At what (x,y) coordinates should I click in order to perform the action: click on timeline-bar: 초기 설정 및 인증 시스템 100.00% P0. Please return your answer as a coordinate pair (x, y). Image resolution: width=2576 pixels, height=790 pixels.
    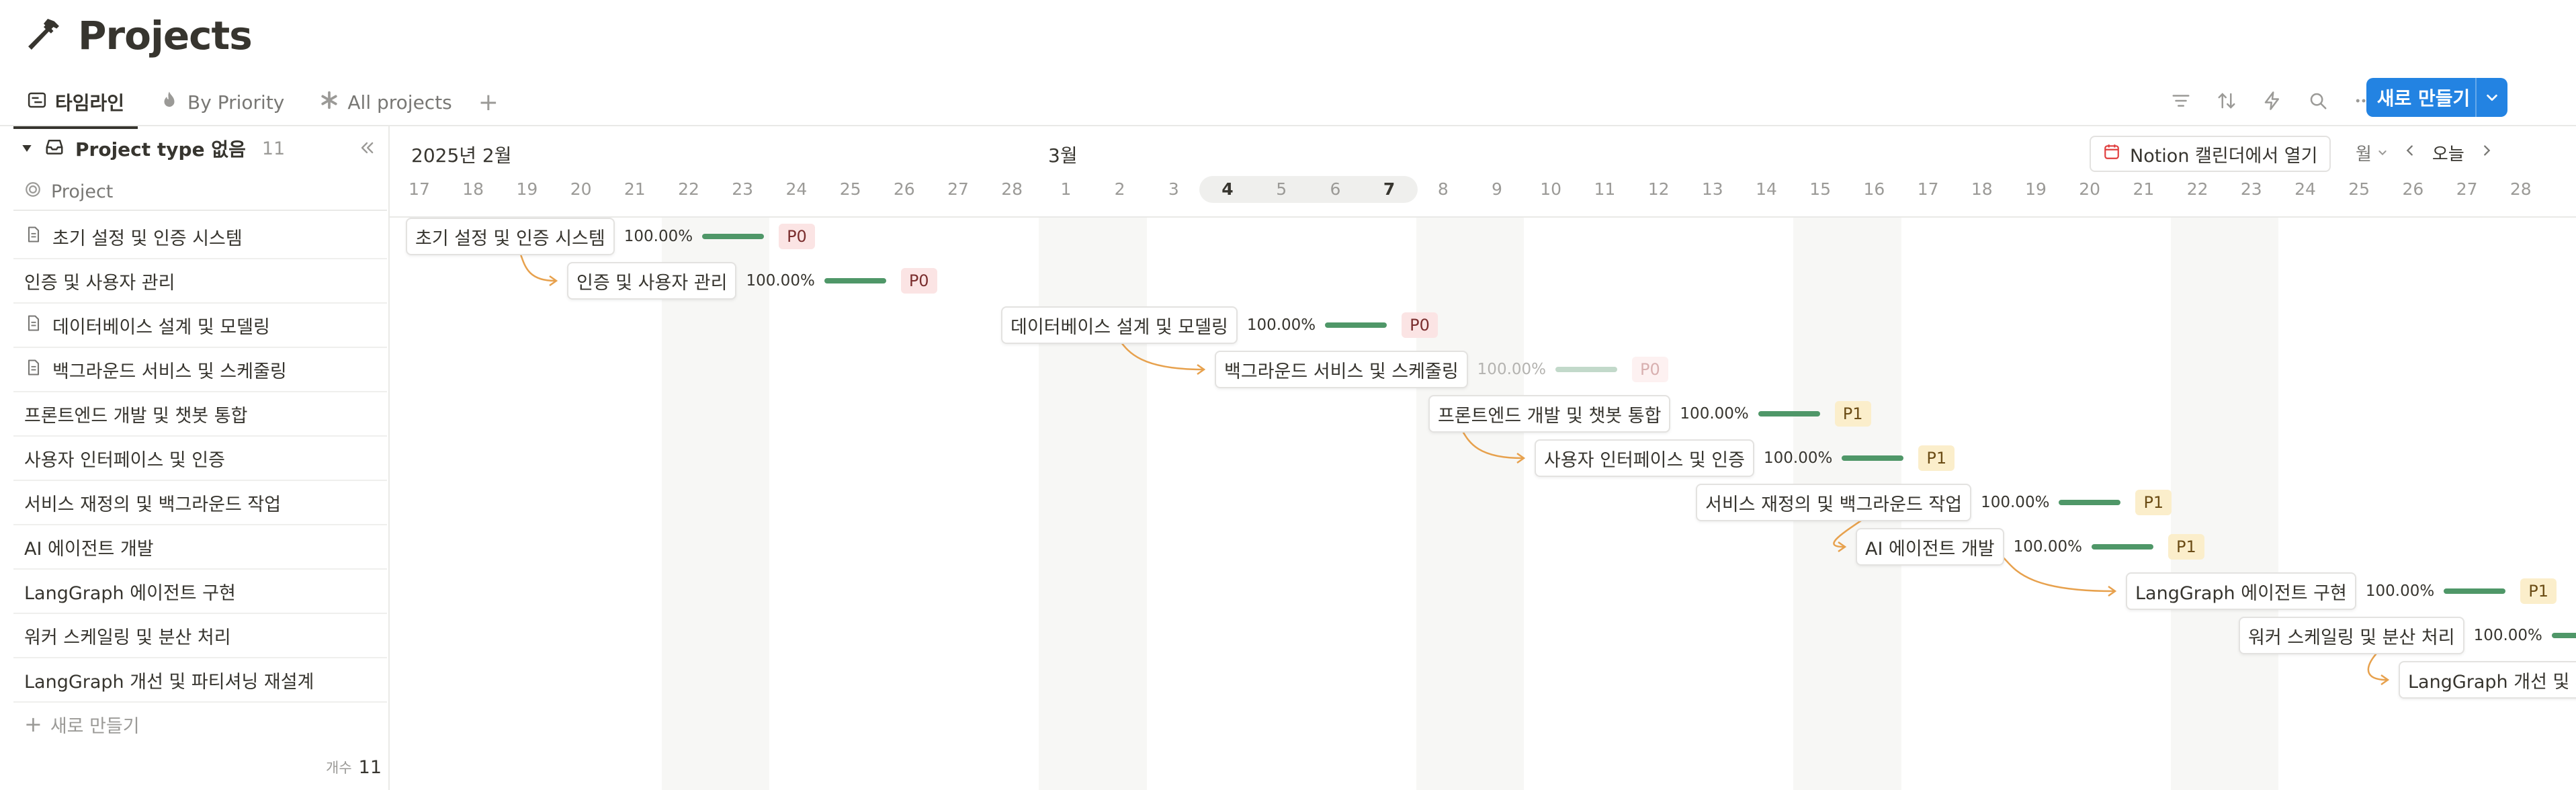
    Looking at the image, I should click on (610, 236).